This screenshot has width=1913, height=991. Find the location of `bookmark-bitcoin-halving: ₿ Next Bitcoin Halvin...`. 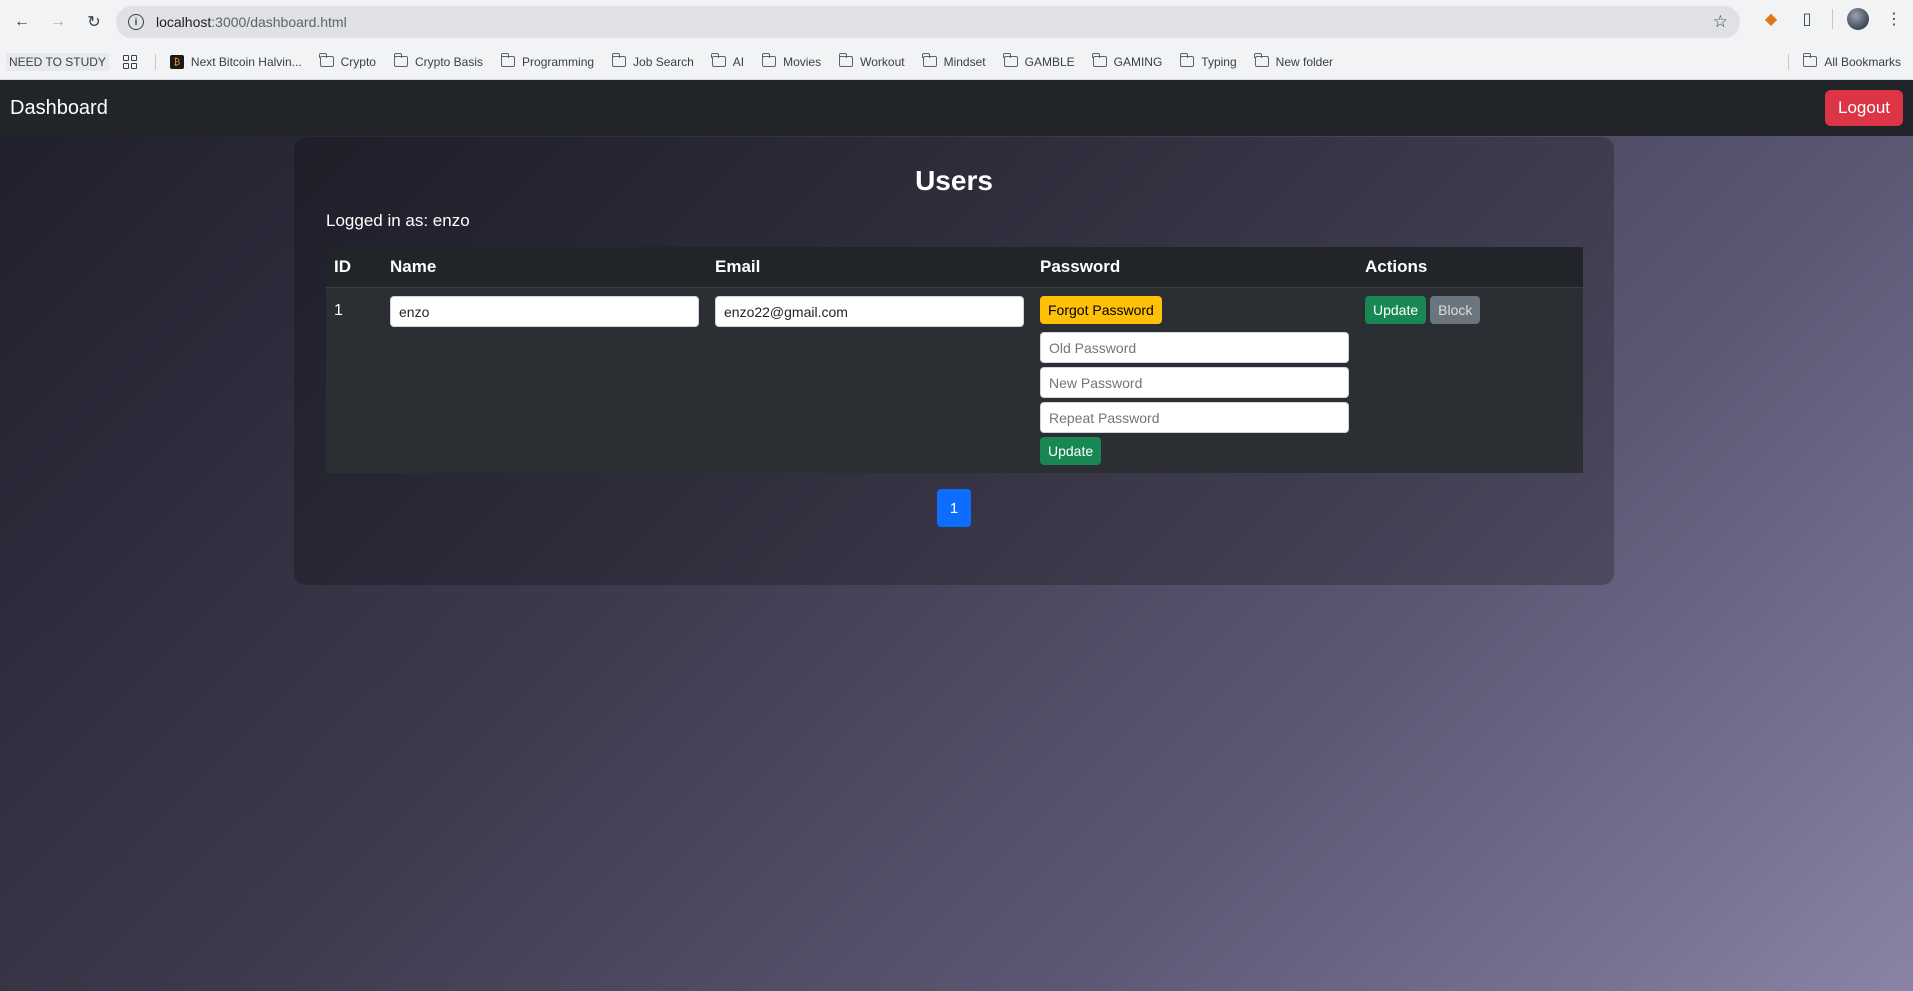

bookmark-bitcoin-halving: ₿ Next Bitcoin Halvin... is located at coordinates (235, 61).